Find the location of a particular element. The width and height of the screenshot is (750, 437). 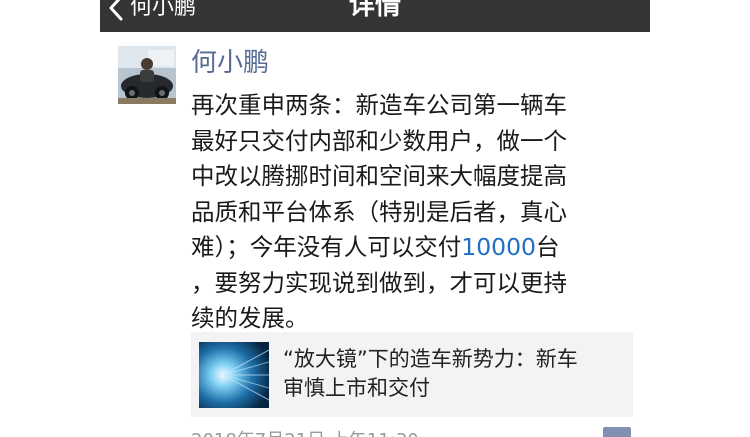

right-margin is located at coordinates (700, 218).